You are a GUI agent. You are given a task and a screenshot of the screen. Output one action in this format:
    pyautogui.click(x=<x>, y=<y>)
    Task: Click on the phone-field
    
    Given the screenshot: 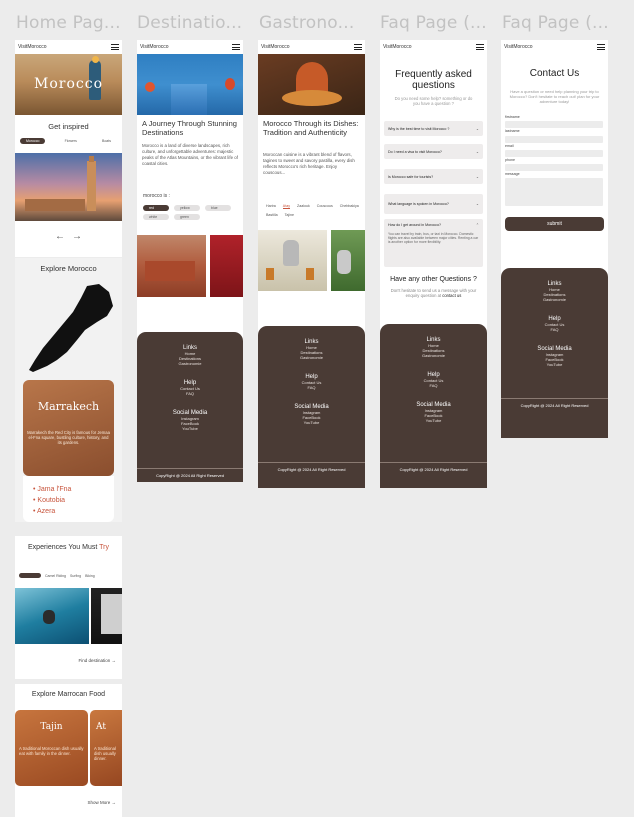 What is the action you would take?
    pyautogui.click(x=554, y=167)
    